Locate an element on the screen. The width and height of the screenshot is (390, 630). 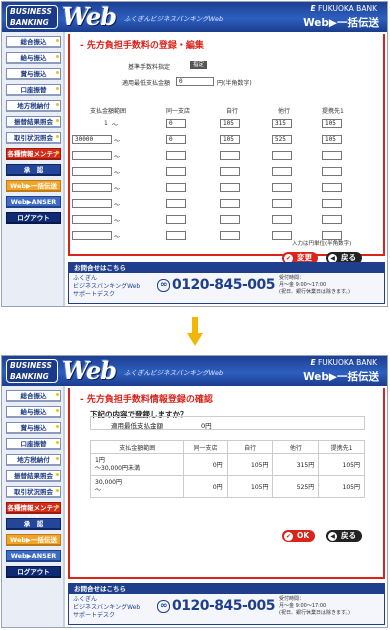
web-logo: Web is located at coordinates (89, 370).